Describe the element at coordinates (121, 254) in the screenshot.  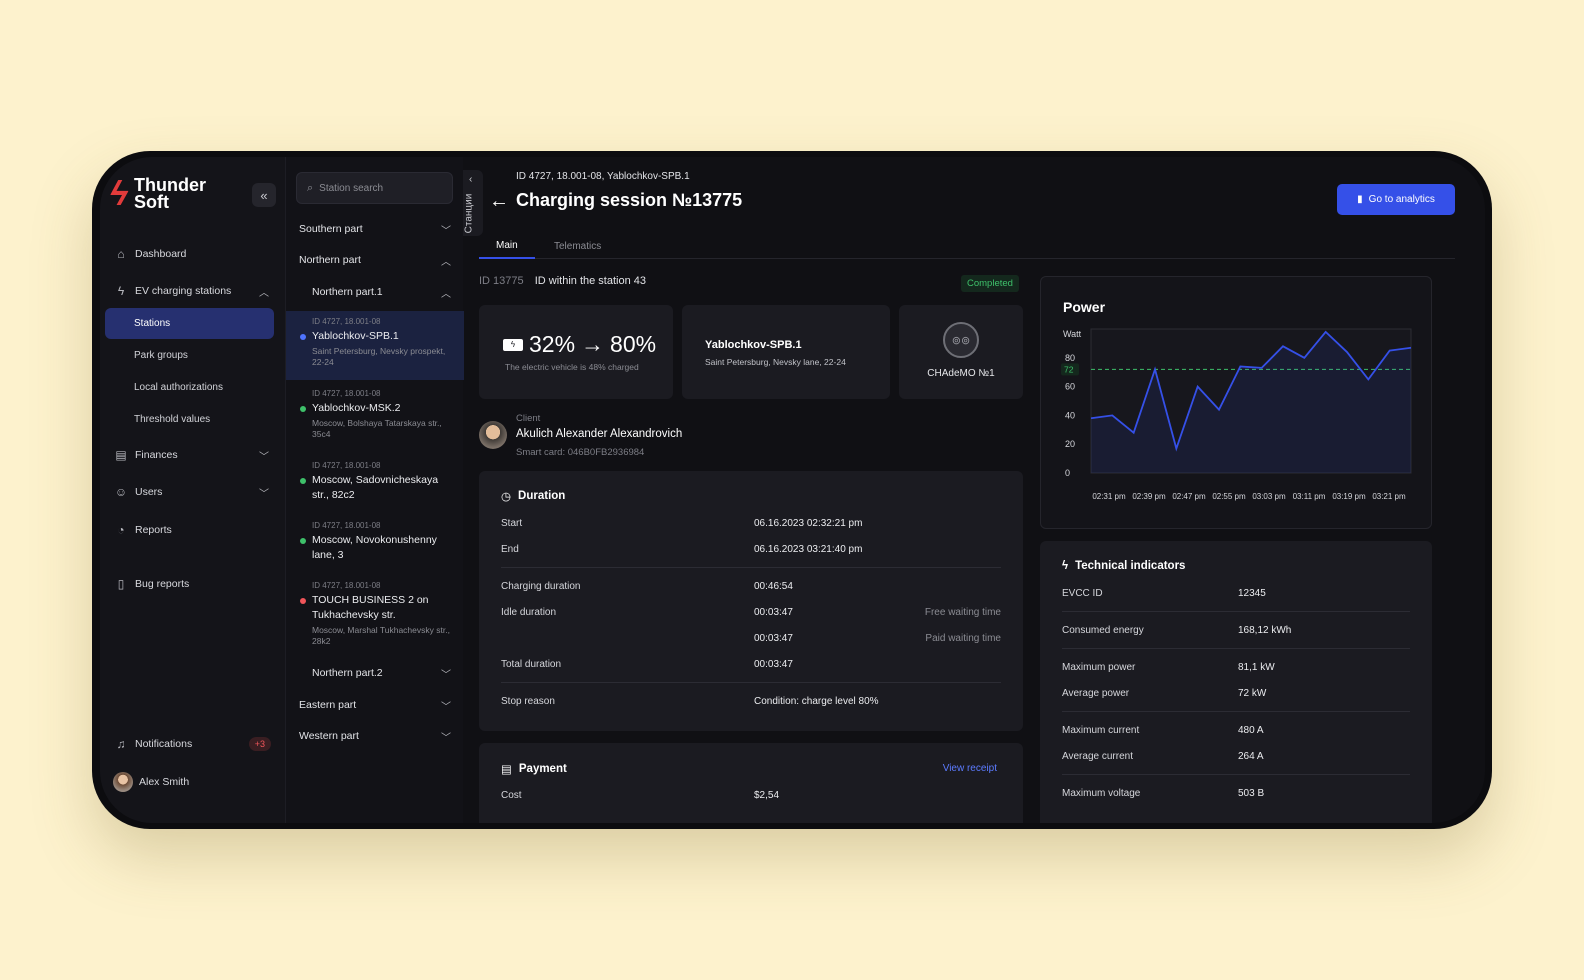
I see `home-icon: ⌂` at that location.